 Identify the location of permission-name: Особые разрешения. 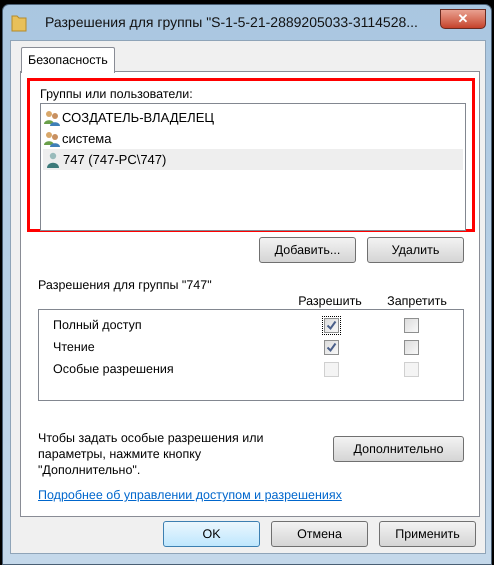
(114, 369).